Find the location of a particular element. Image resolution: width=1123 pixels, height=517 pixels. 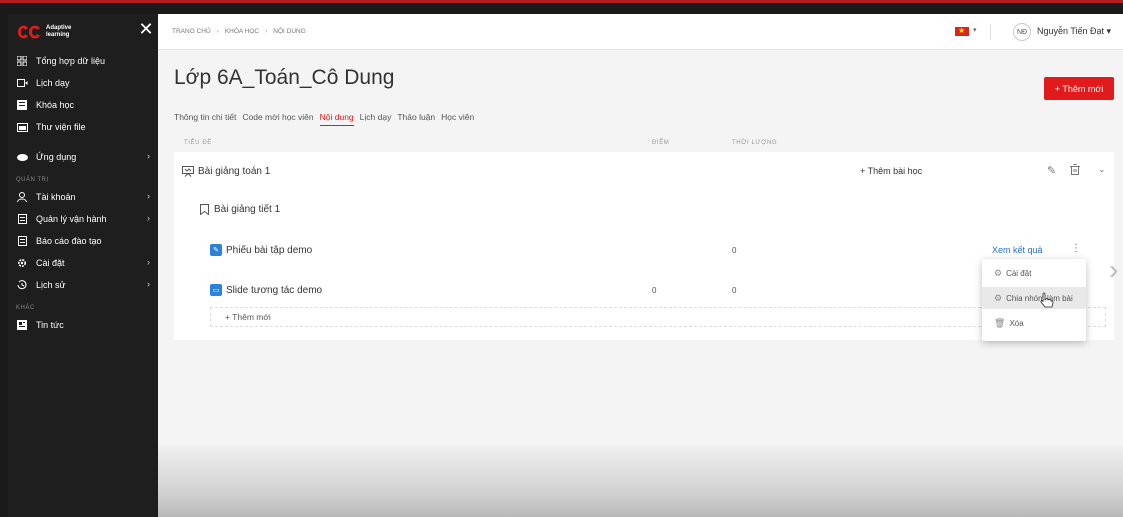

chapter-row: Bài giảng toán 1 + Thêm bài học ✎ ⌄ is located at coordinates (644, 171).